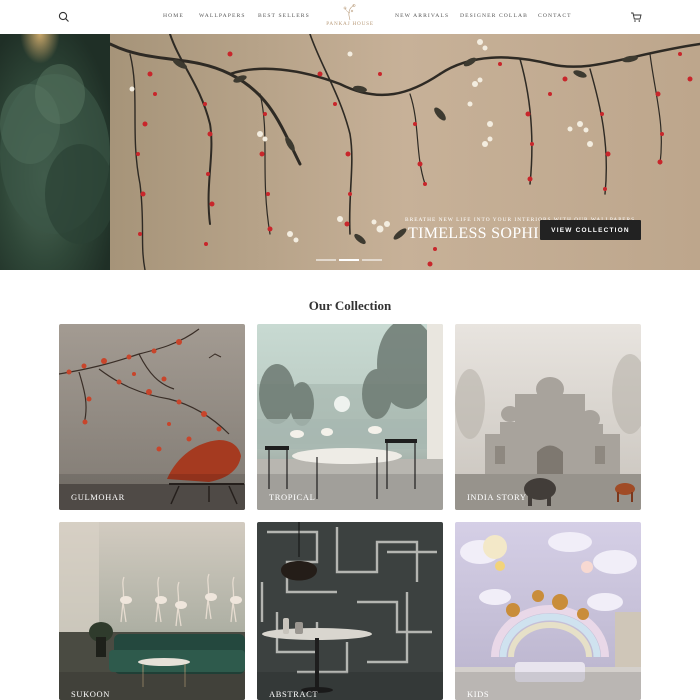 The width and height of the screenshot is (700, 700). I want to click on site-logo: PANKAJ HOUSE, so click(350, 17).